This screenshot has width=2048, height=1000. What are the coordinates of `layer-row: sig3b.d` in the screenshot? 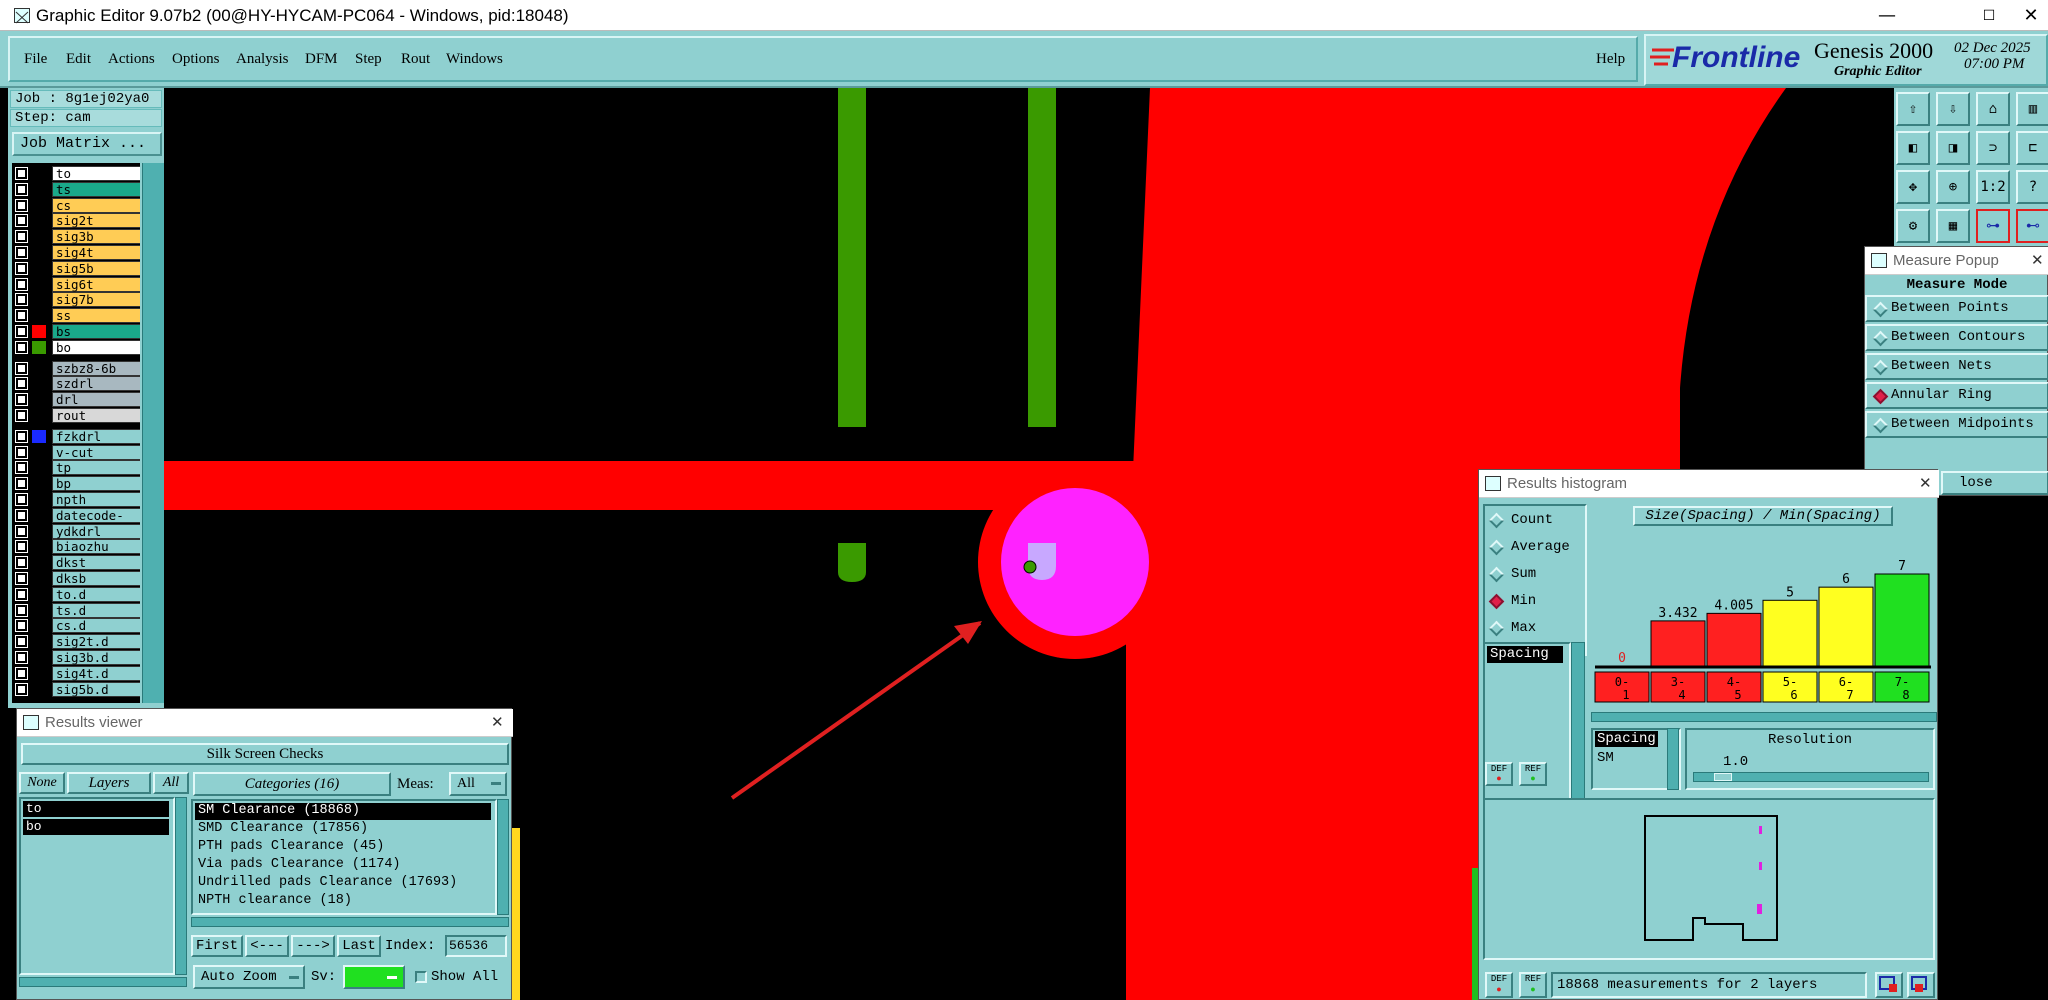 It's located at (76, 657).